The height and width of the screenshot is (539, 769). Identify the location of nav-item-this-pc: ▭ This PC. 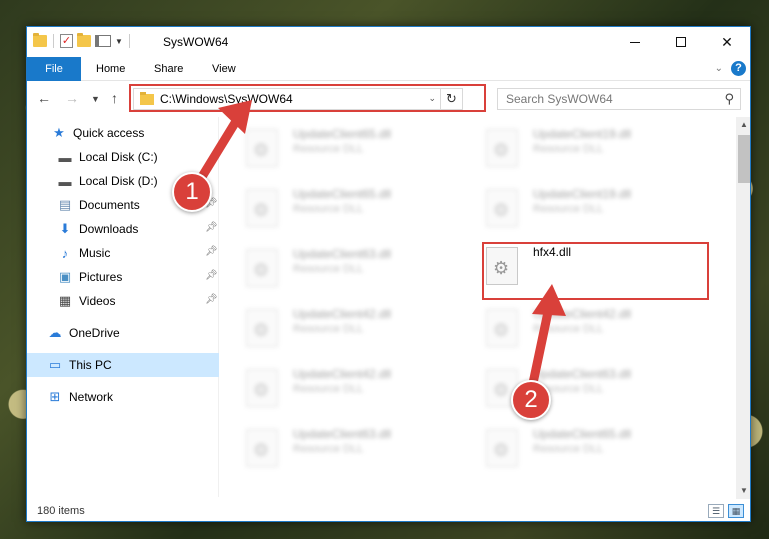
(123, 365).